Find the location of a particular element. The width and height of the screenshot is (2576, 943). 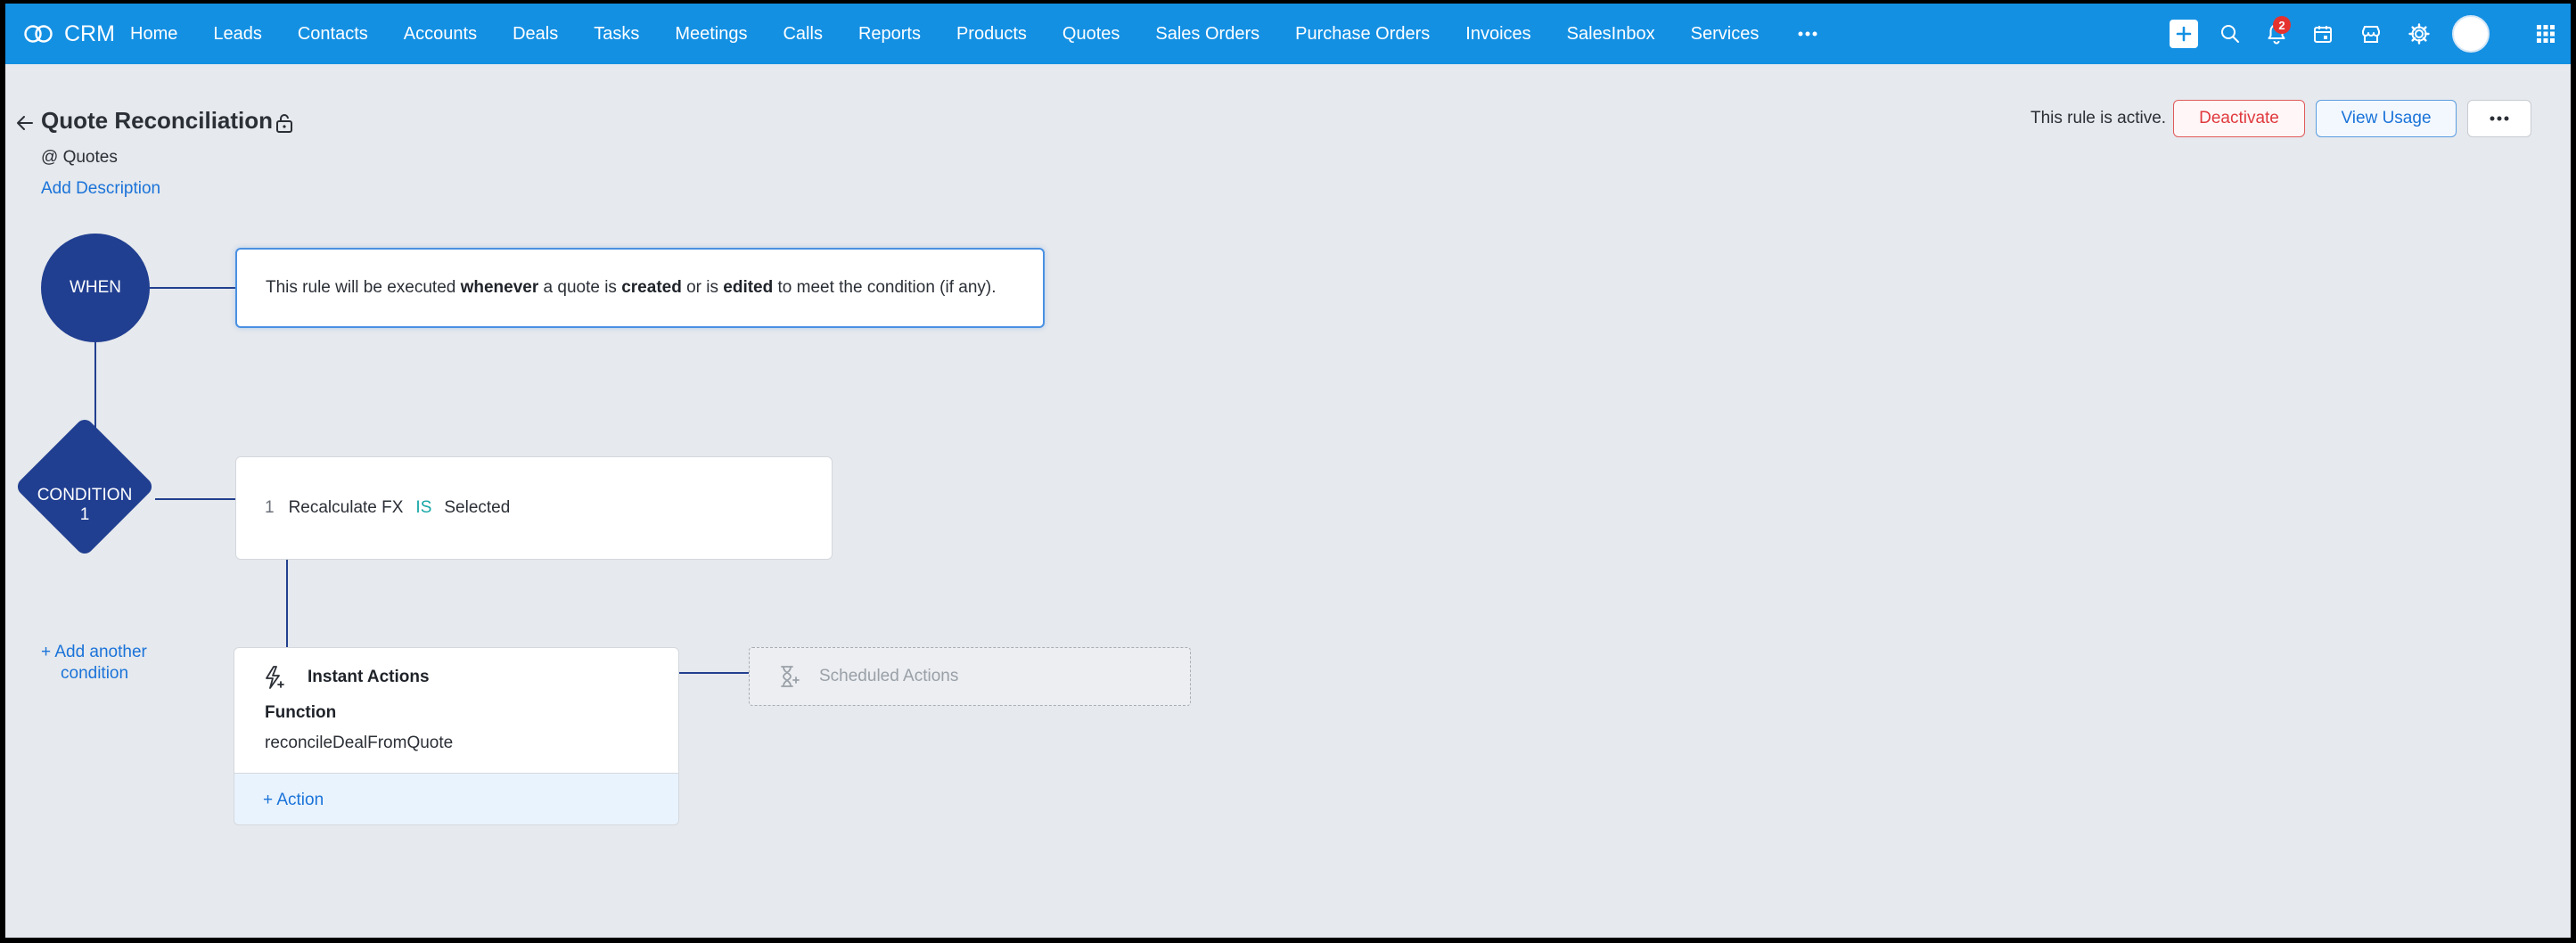

apps-button is located at coordinates (2546, 34).